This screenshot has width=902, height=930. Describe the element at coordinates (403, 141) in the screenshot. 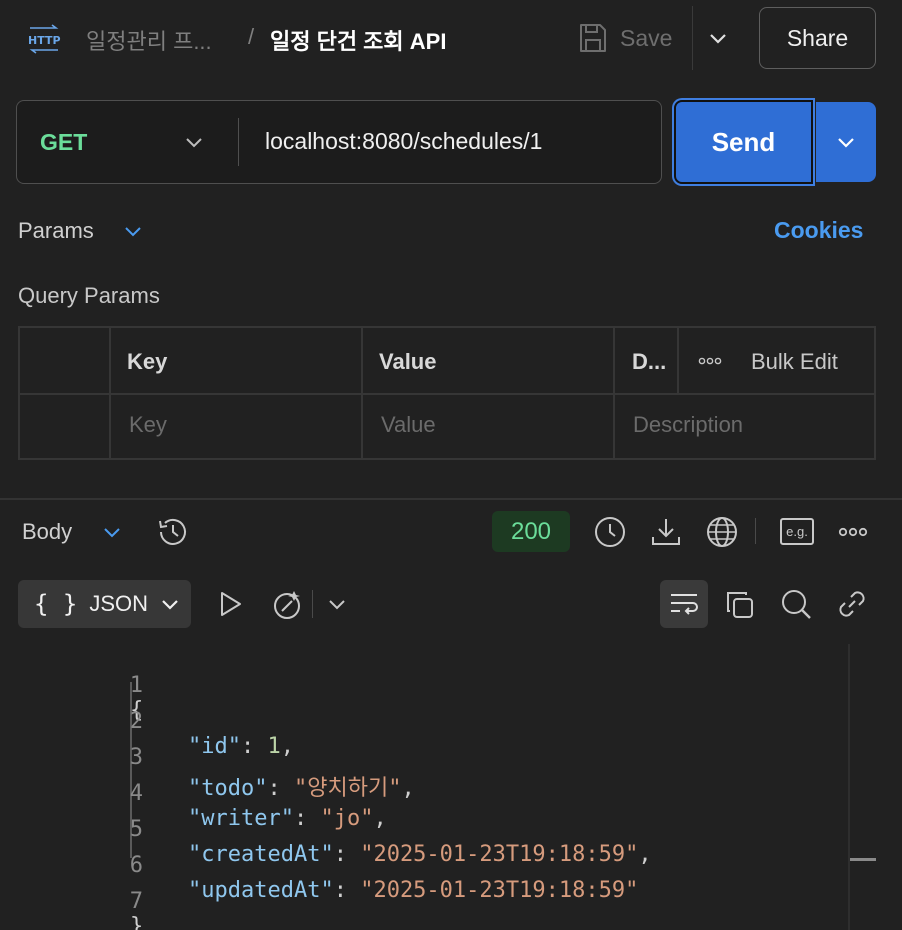

I see `url-input: localhost:8080/schedules/1` at that location.